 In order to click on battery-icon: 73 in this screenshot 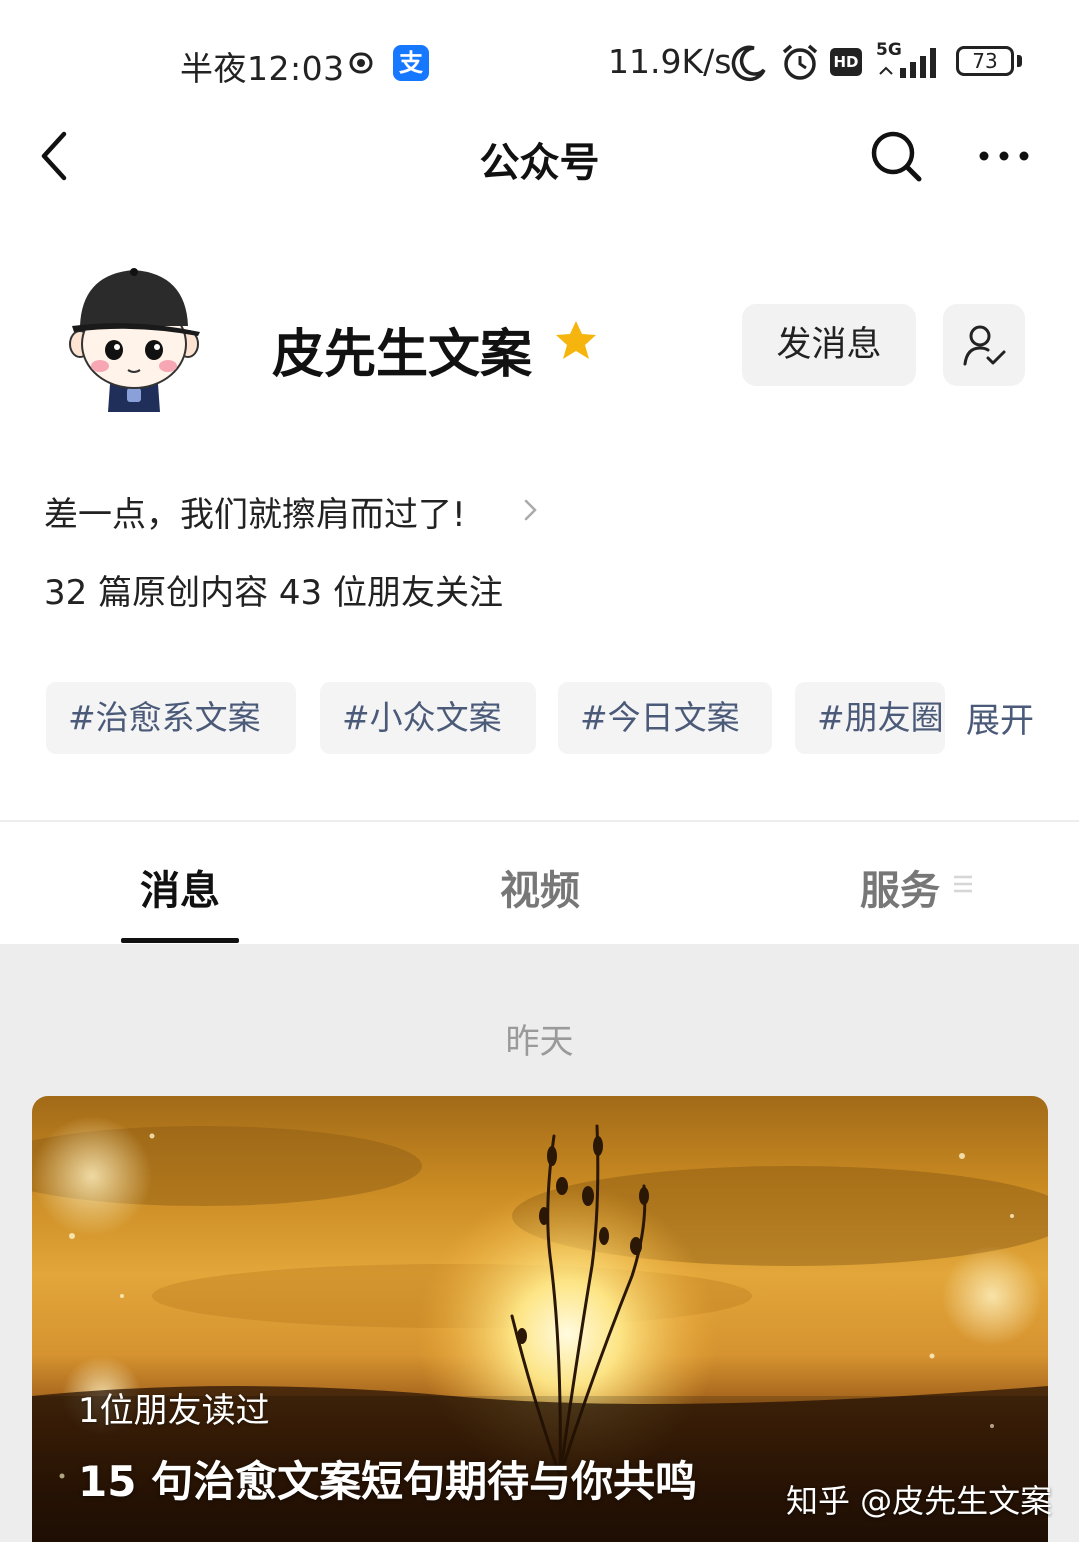, I will do `click(985, 61)`.